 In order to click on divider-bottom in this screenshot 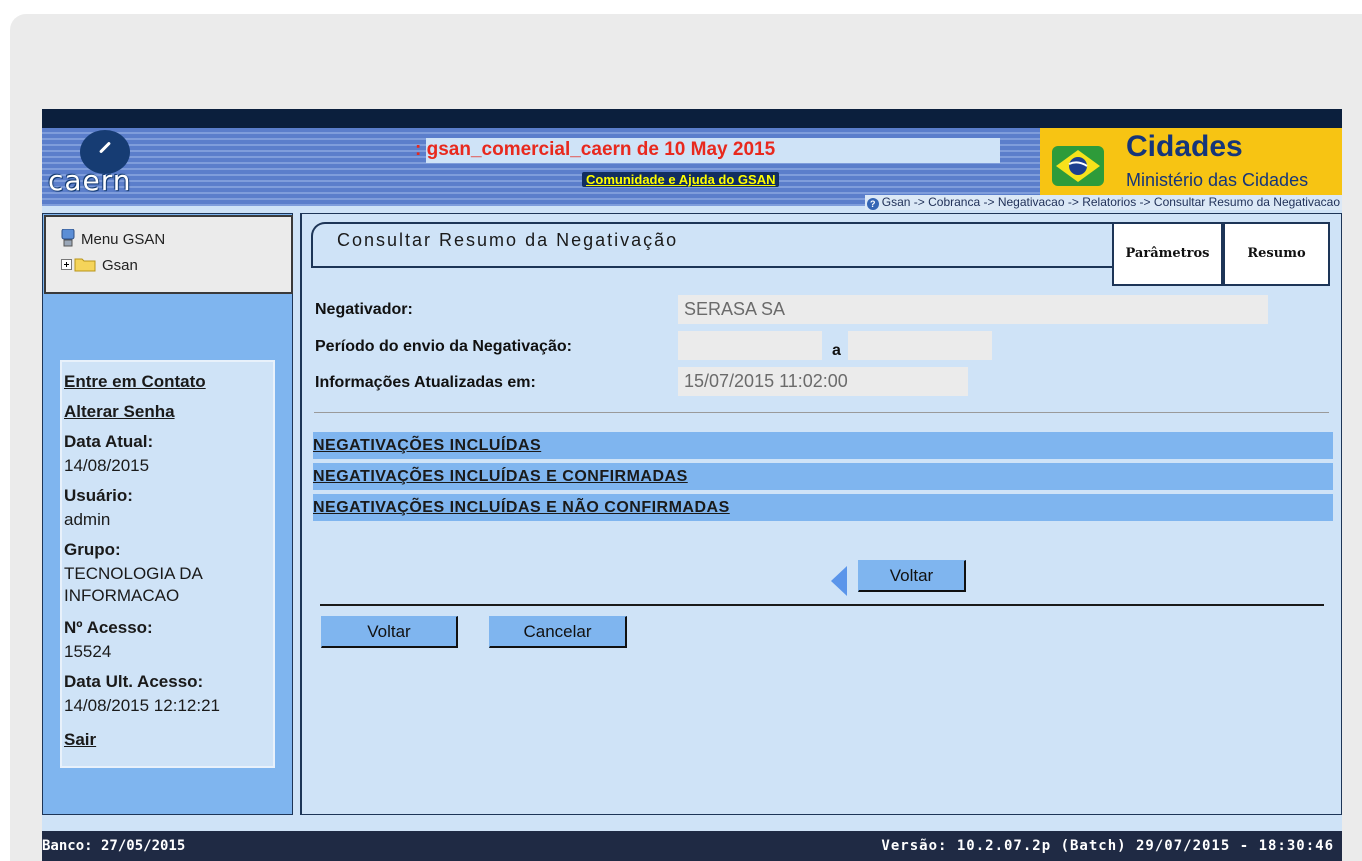, I will do `click(822, 605)`.